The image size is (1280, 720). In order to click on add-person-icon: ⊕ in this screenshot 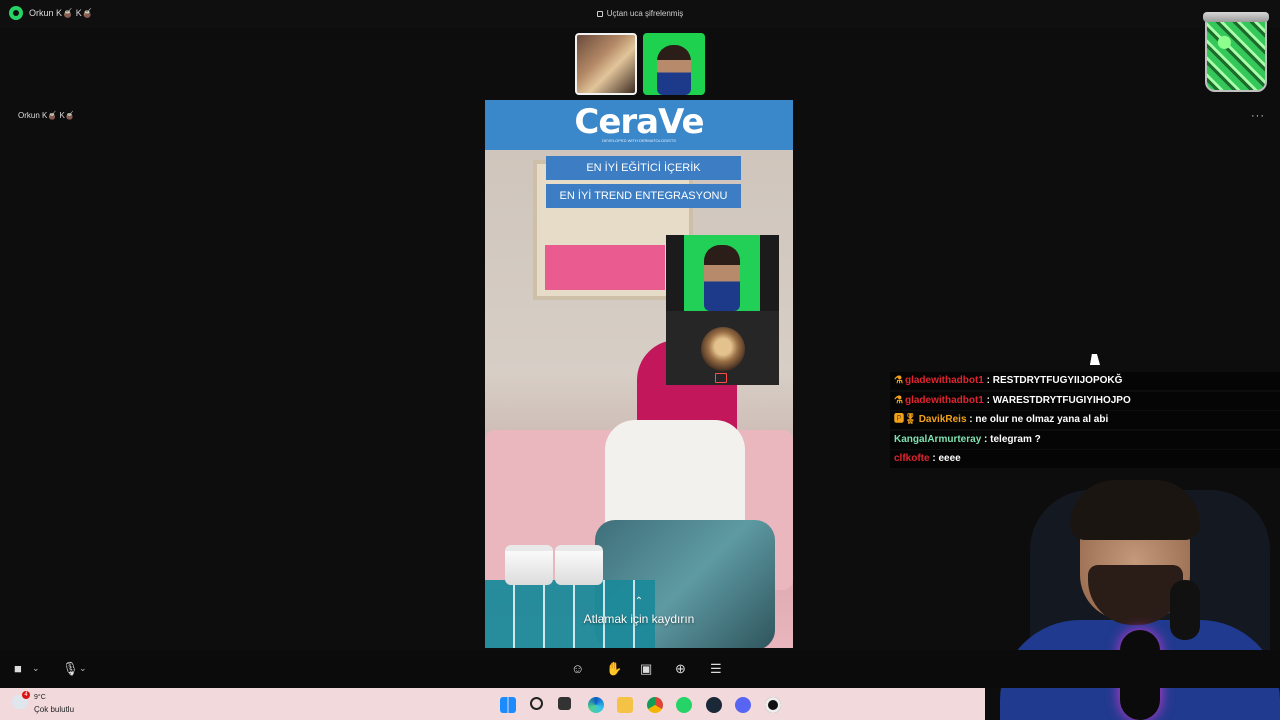, I will do `click(680, 669)`.